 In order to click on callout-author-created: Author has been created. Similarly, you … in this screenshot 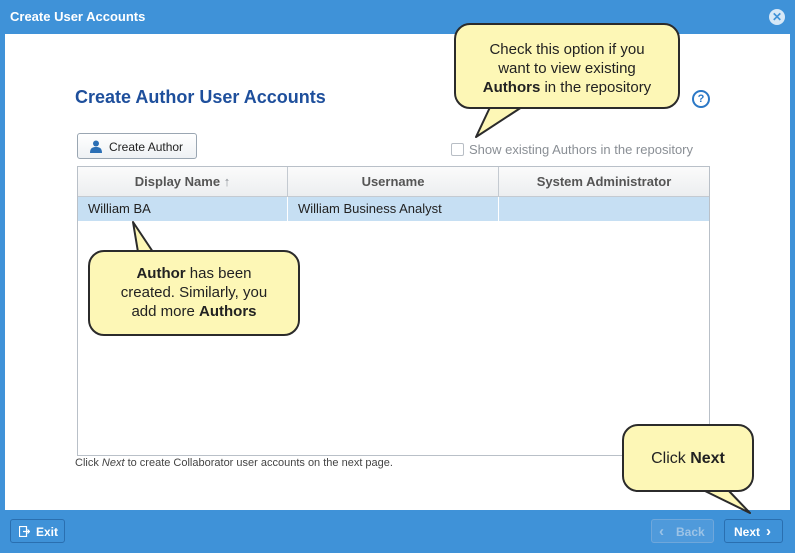, I will do `click(194, 293)`.